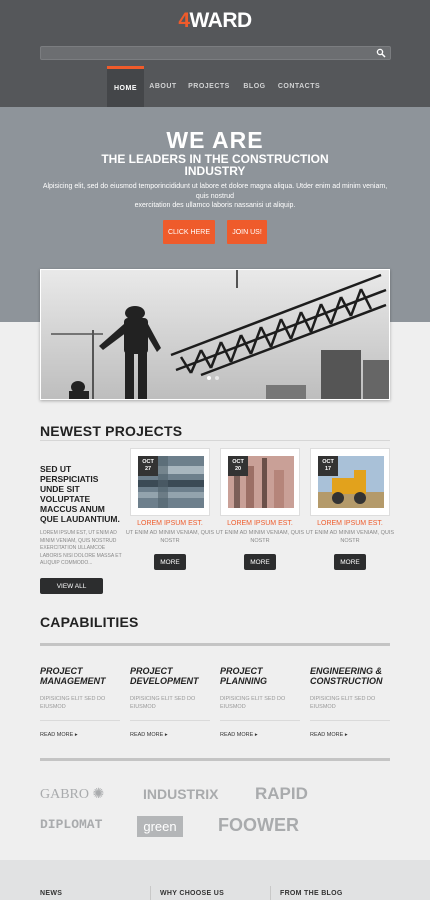  I want to click on capability-heading-line2: PLANNING, so click(243, 681).